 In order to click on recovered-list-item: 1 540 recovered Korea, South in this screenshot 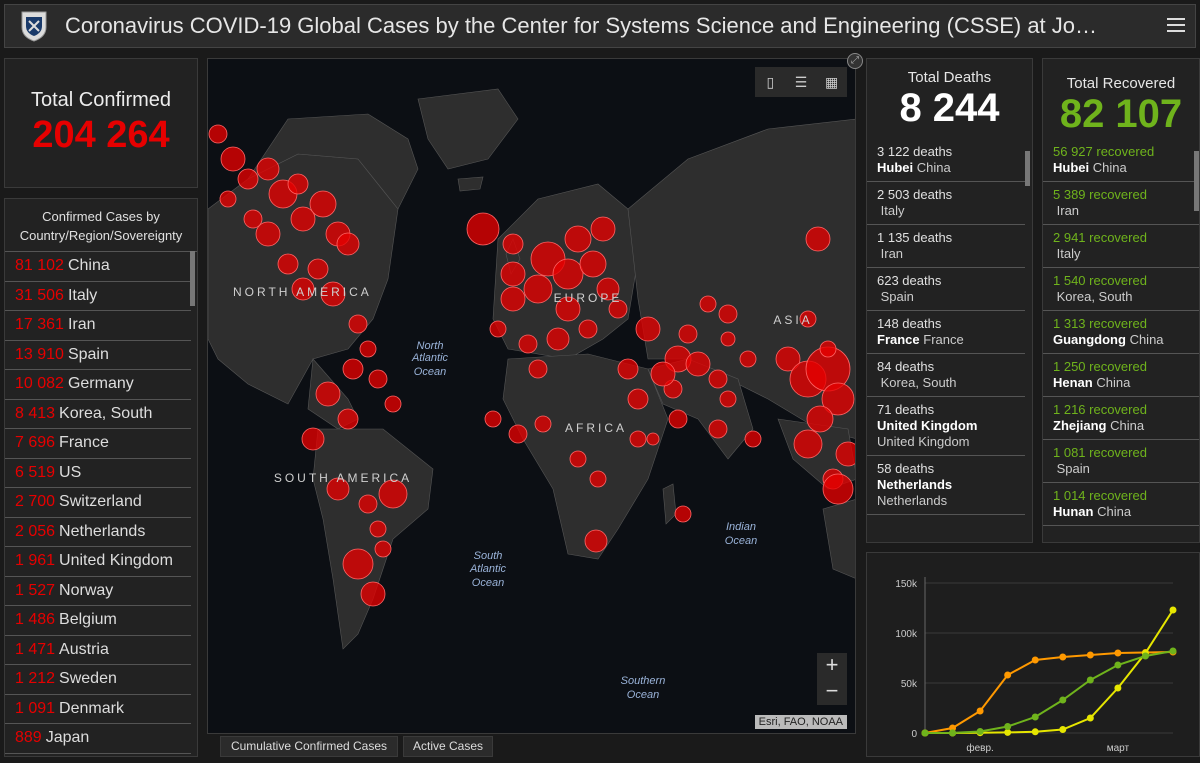, I will do `click(1121, 289)`.